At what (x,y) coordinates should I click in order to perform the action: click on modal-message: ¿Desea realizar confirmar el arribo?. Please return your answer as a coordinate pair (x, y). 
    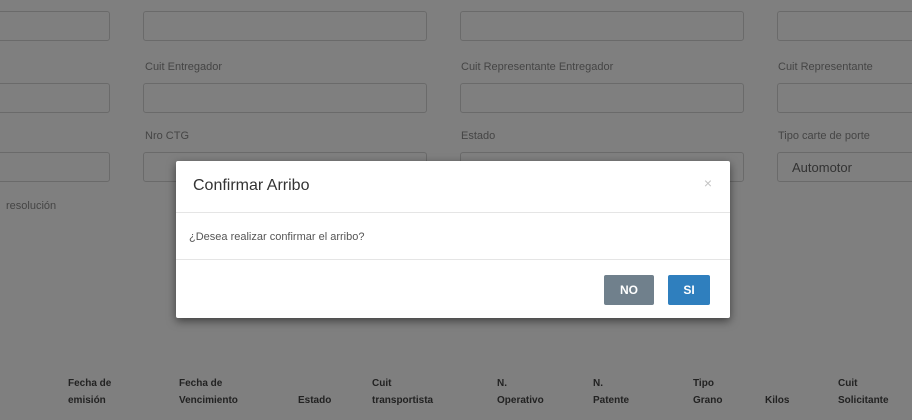
    Looking at the image, I should click on (277, 237).